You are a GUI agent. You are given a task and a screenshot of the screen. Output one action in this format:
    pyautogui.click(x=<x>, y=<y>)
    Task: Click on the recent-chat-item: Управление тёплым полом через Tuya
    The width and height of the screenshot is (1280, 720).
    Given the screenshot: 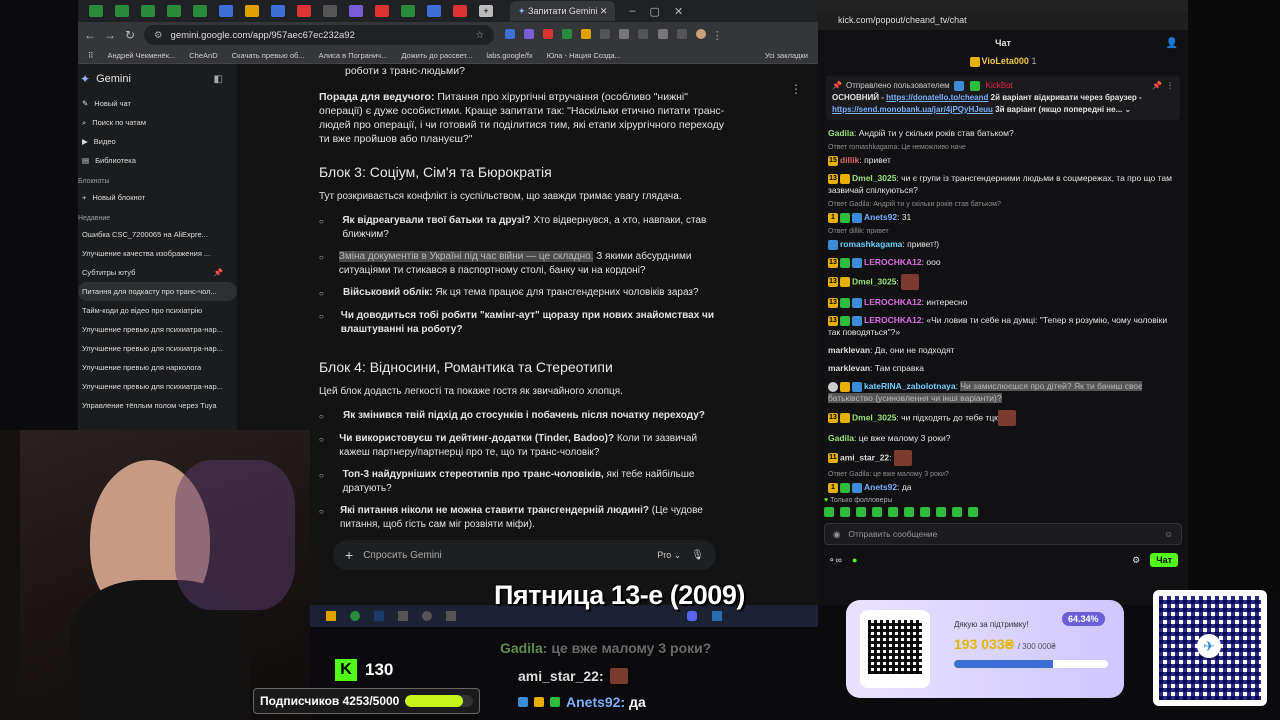 What is the action you would take?
    pyautogui.click(x=157, y=405)
    